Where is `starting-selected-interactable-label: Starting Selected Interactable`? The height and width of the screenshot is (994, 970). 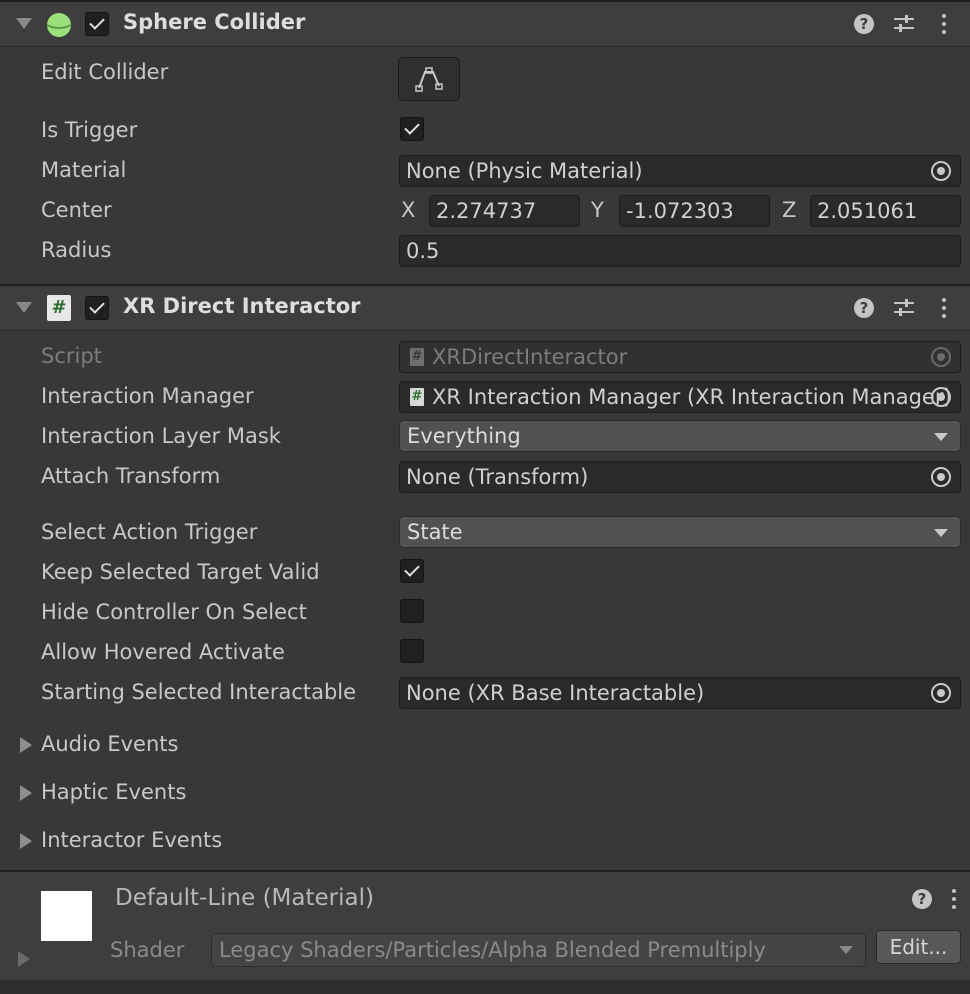 starting-selected-interactable-label: Starting Selected Interactable is located at coordinates (199, 692).